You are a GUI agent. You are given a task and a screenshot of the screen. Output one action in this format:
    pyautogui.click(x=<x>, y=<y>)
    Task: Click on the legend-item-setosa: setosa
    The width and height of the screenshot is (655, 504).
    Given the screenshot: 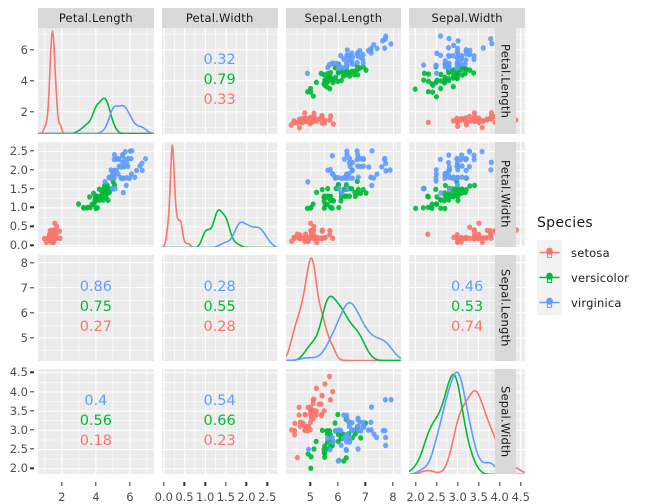 What is the action you would take?
    pyautogui.click(x=596, y=252)
    